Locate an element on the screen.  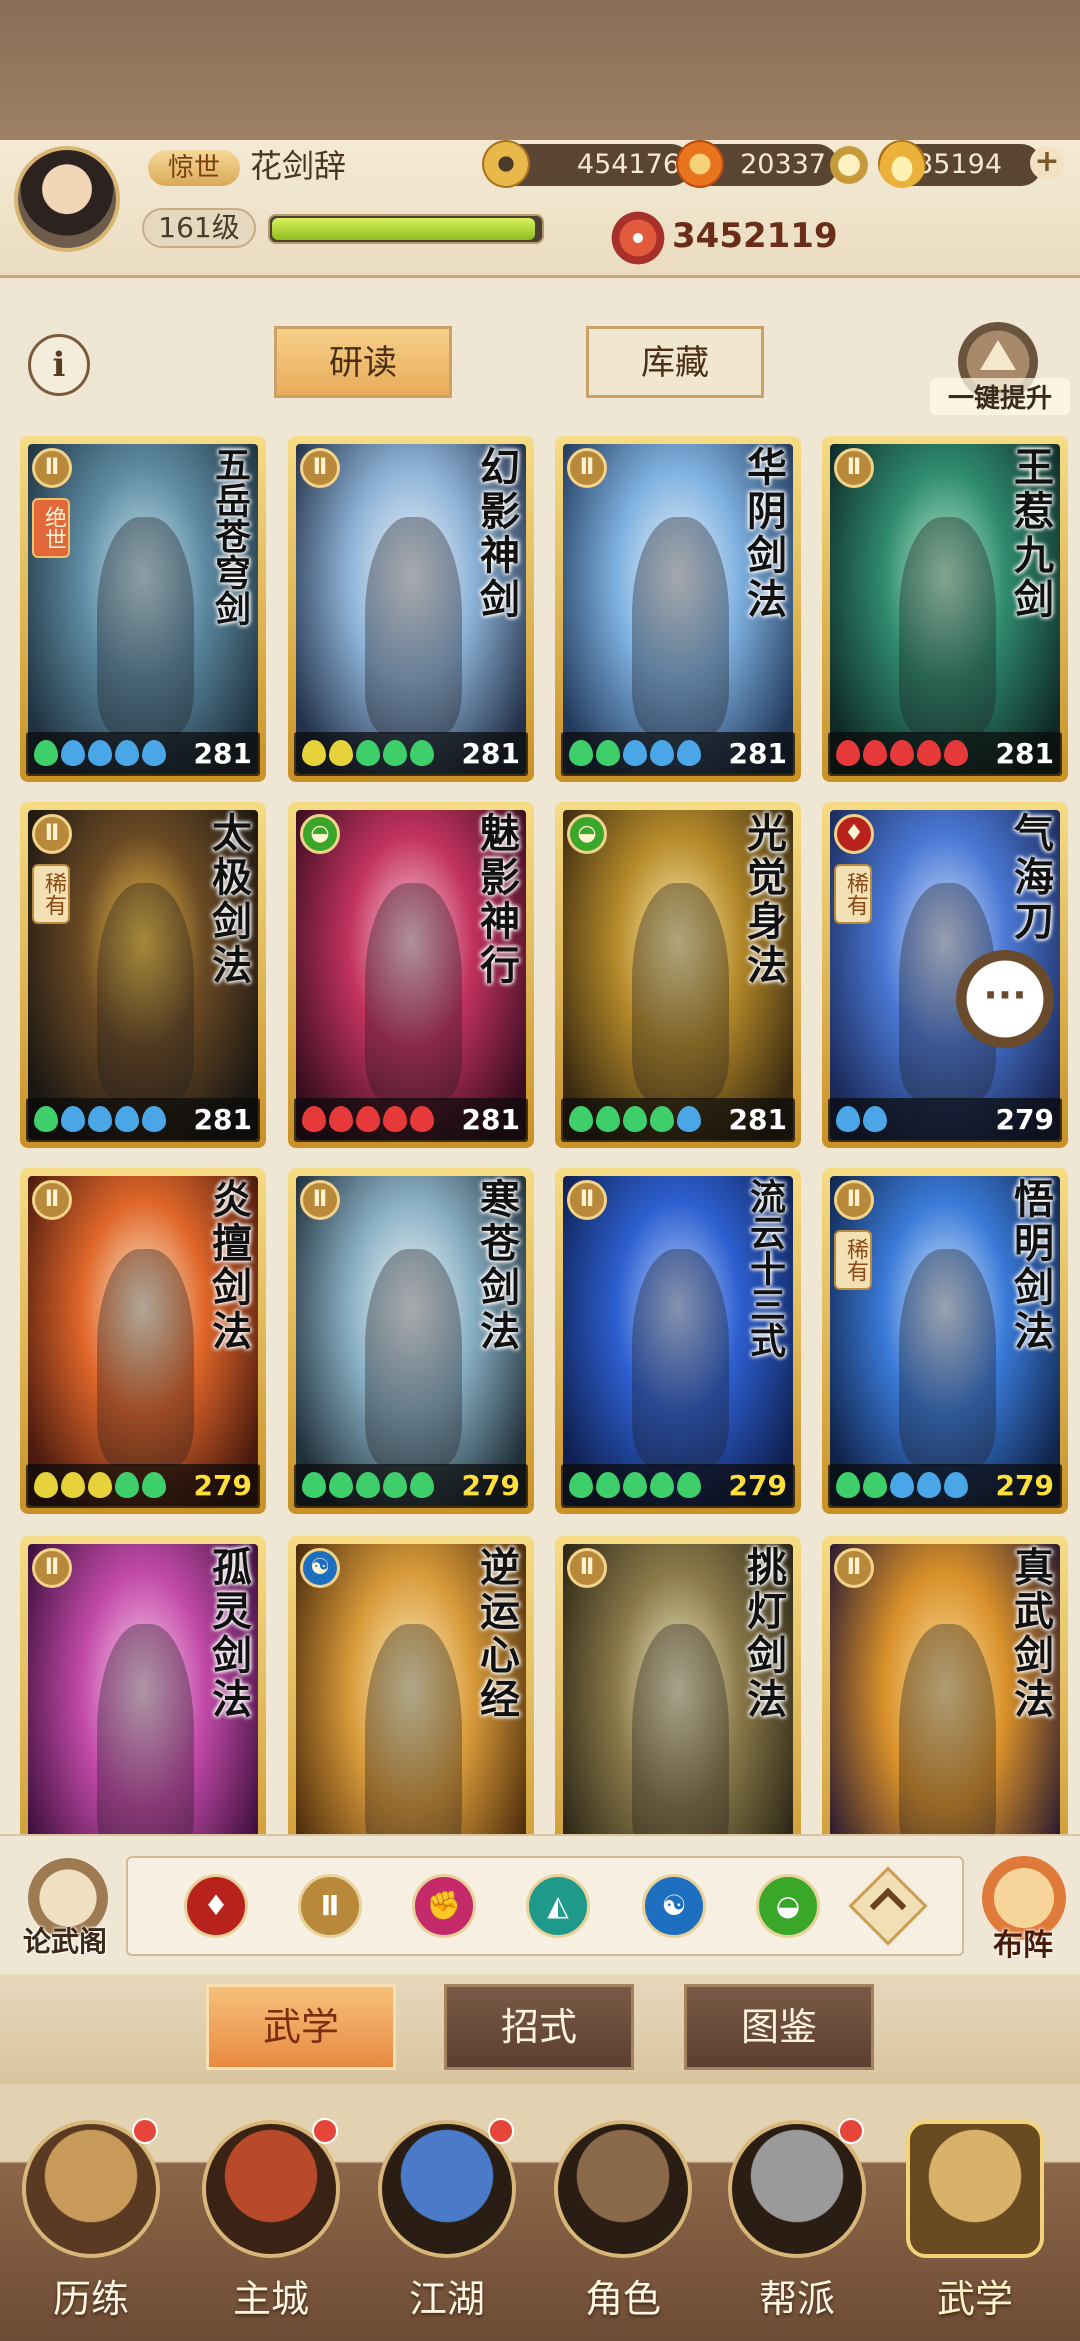
martial-art-card: Ⅱ 真武剑法 is located at coordinates (945, 1685).